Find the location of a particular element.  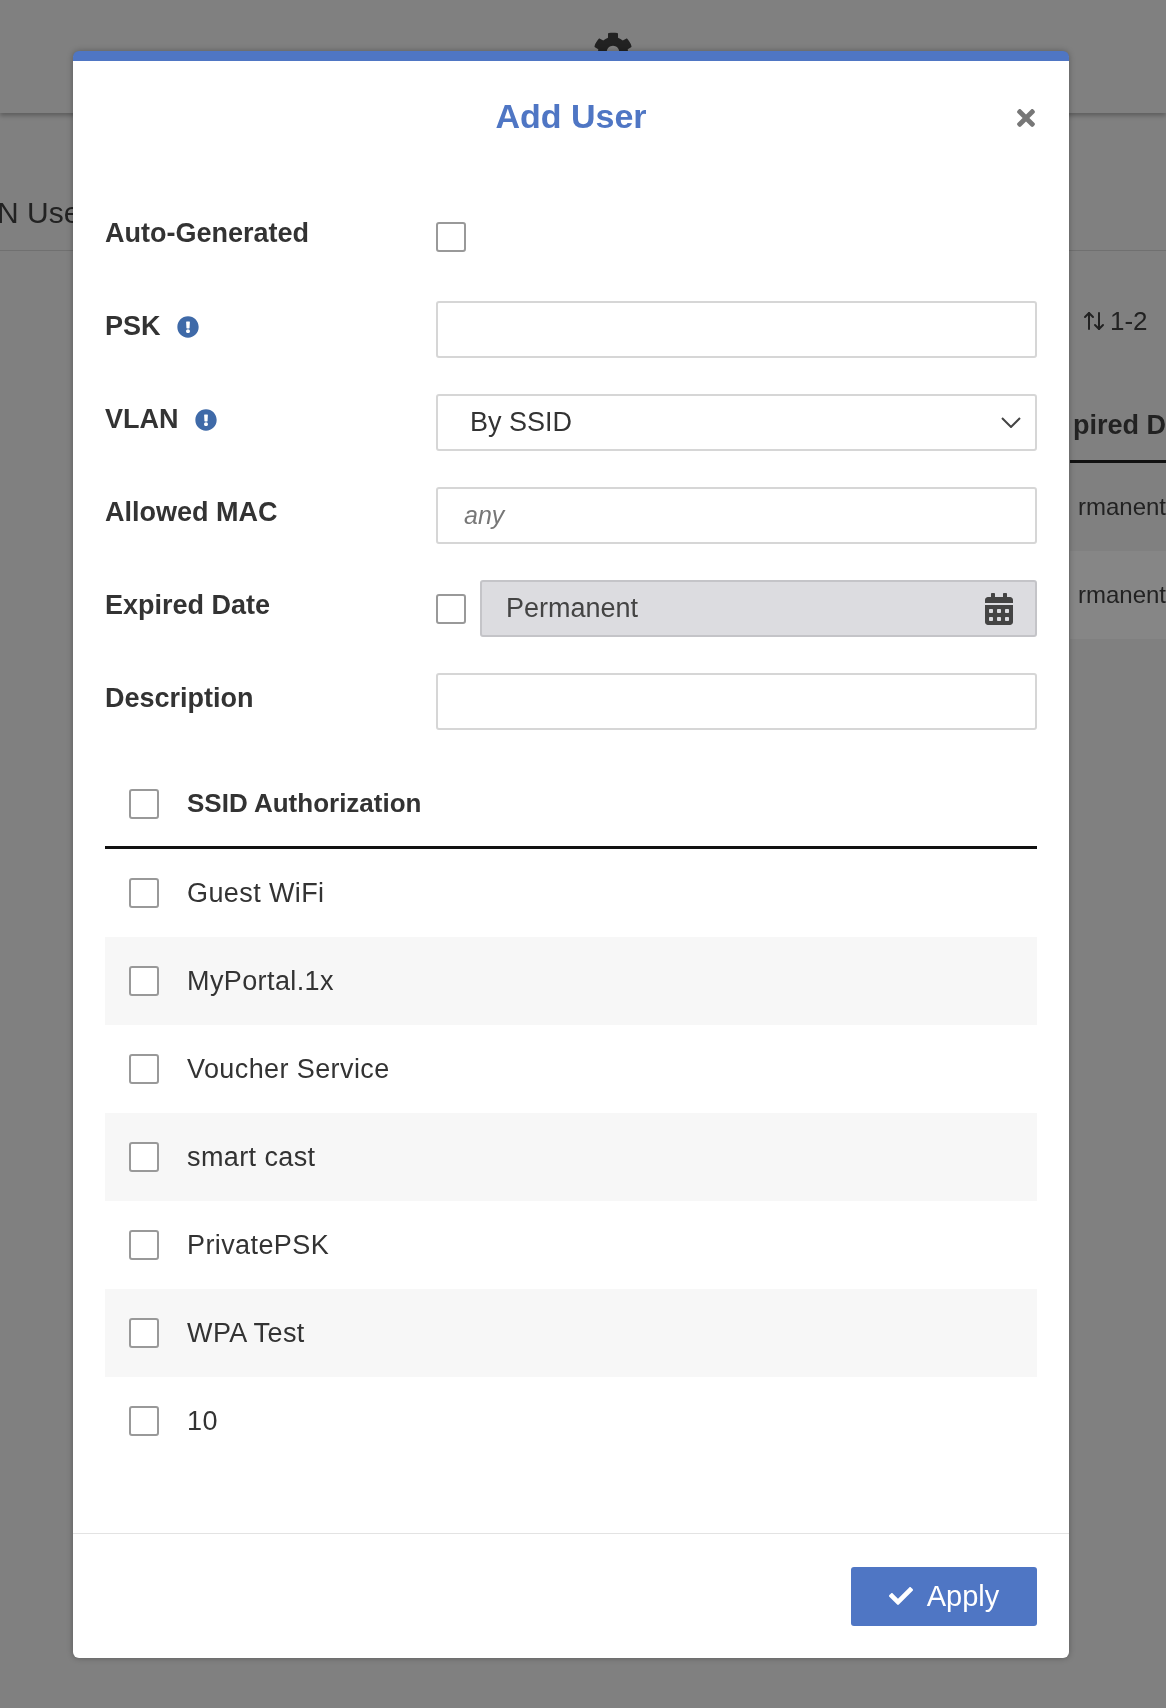

ssid-name: MyPortal.1x is located at coordinates (260, 981).